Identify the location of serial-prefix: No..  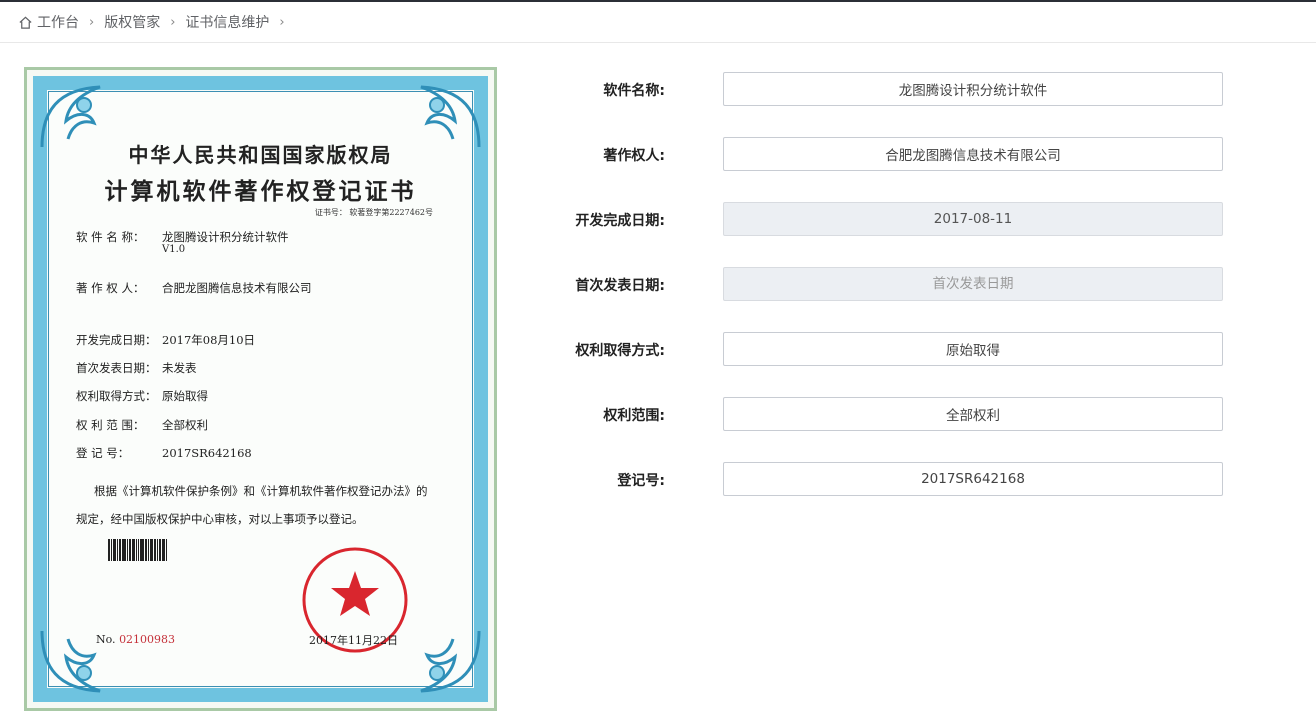
(106, 639).